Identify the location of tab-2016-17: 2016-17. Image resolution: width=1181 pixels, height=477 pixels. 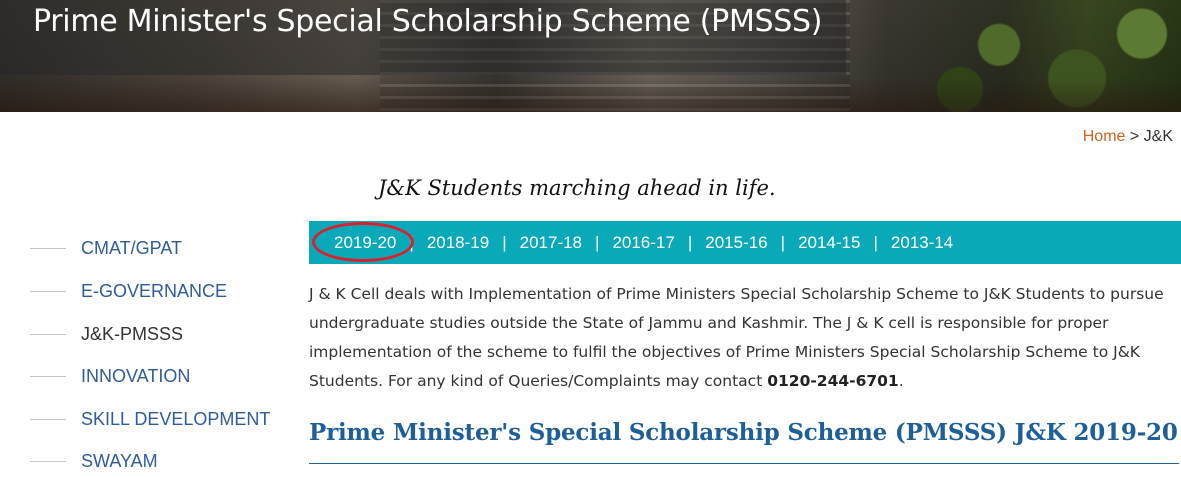
(643, 243).